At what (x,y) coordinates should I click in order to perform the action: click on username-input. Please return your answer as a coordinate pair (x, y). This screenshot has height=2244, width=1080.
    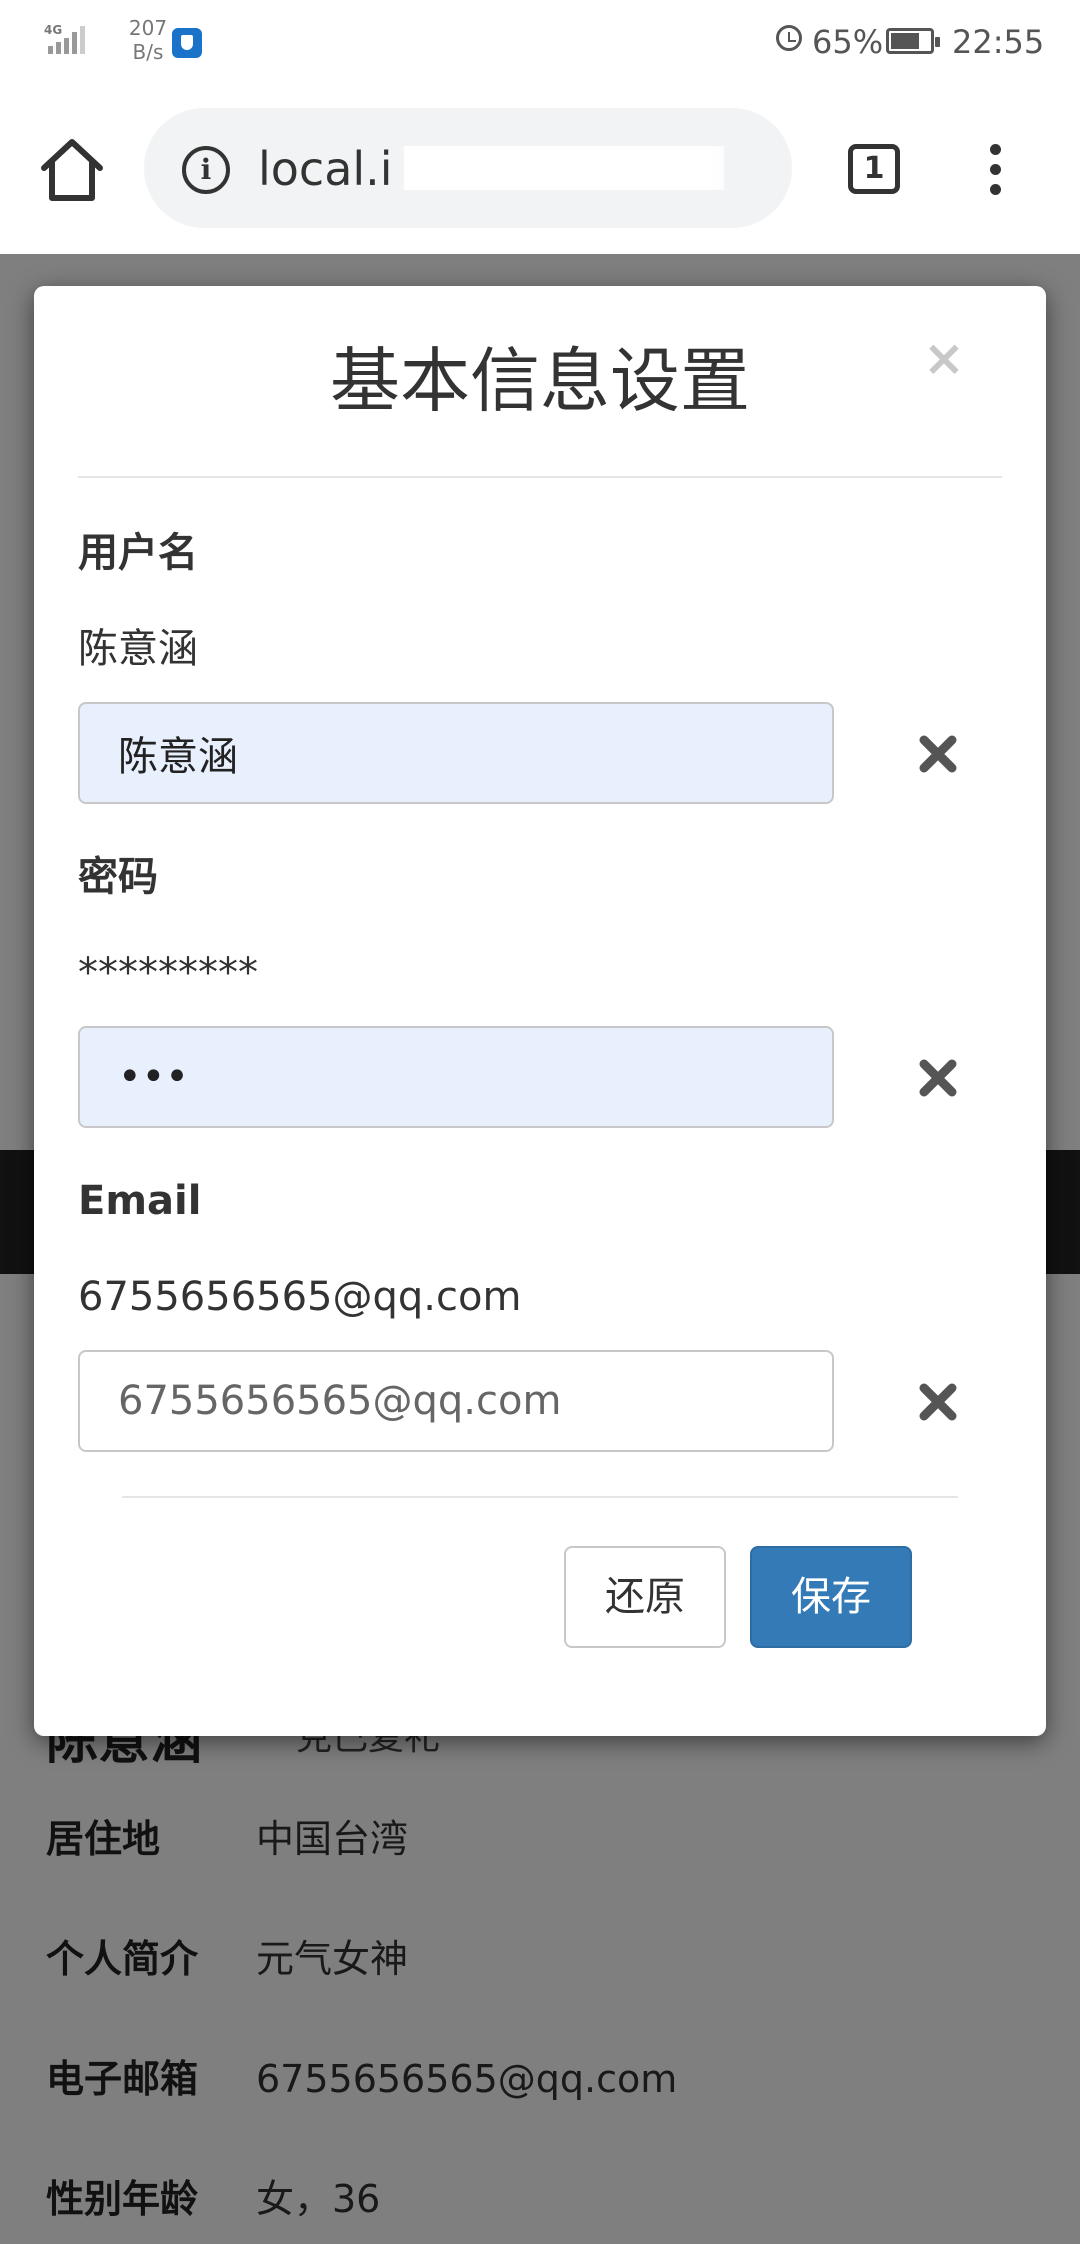
    Looking at the image, I should click on (456, 753).